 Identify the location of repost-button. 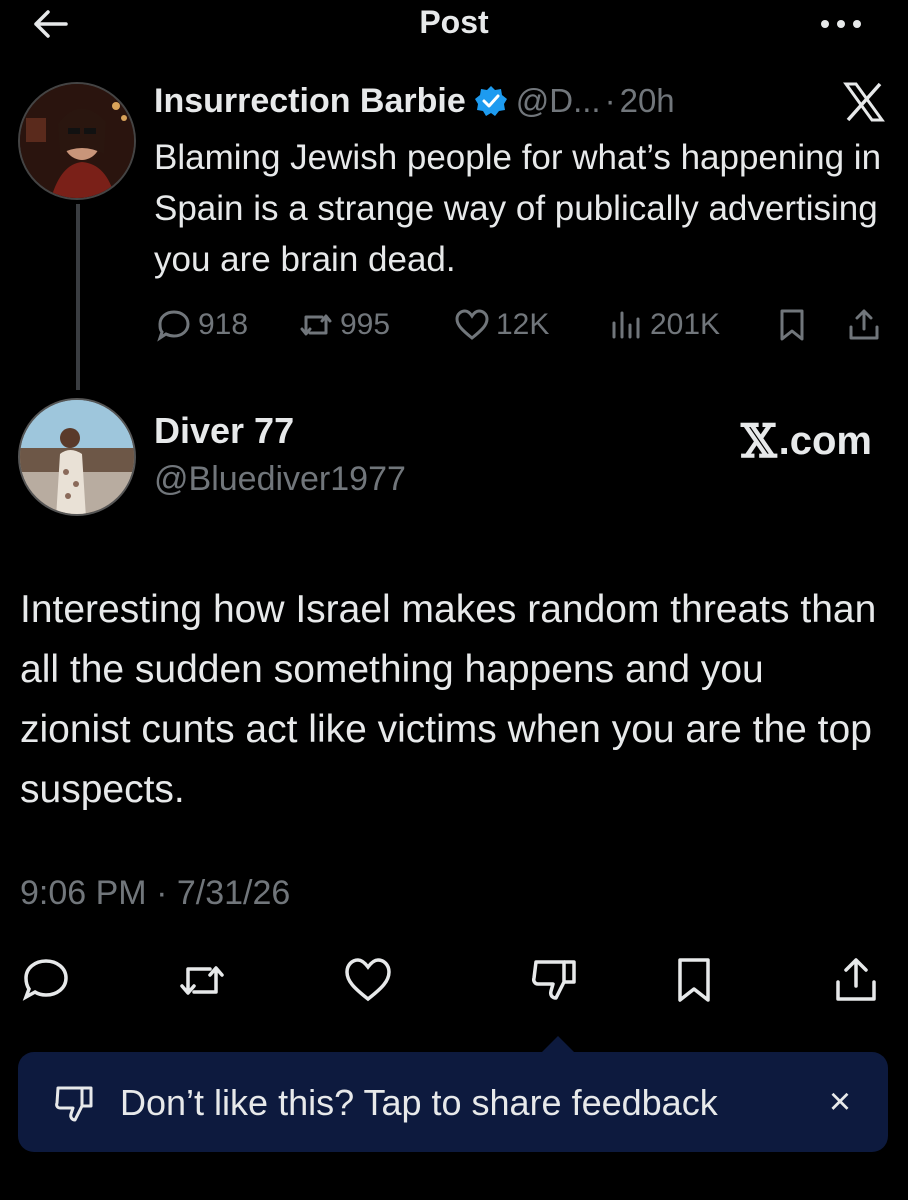
(202, 980).